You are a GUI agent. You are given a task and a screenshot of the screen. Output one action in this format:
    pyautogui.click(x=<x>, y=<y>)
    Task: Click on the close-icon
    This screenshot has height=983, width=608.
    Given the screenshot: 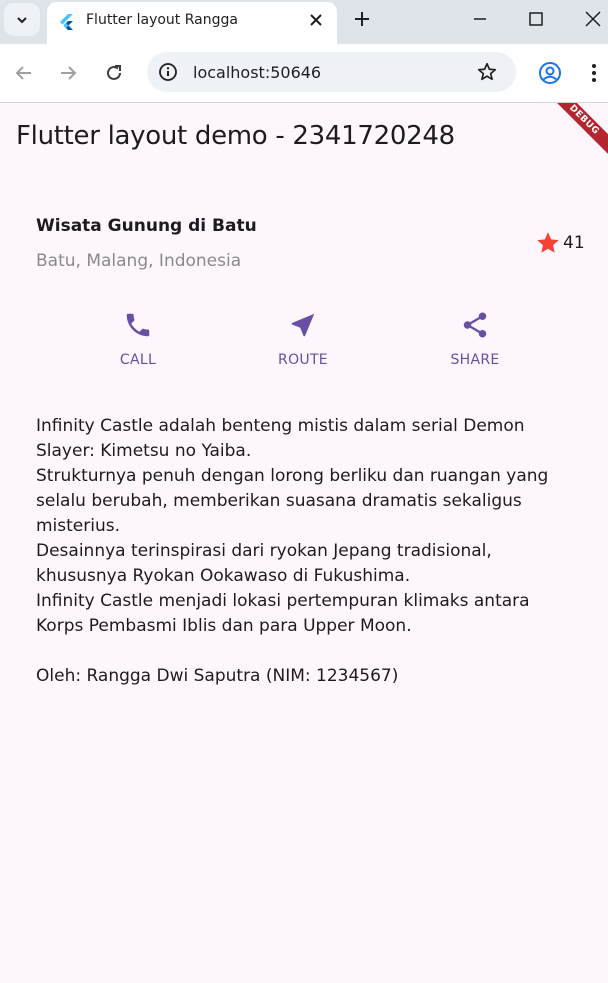 What is the action you would take?
    pyautogui.click(x=316, y=20)
    